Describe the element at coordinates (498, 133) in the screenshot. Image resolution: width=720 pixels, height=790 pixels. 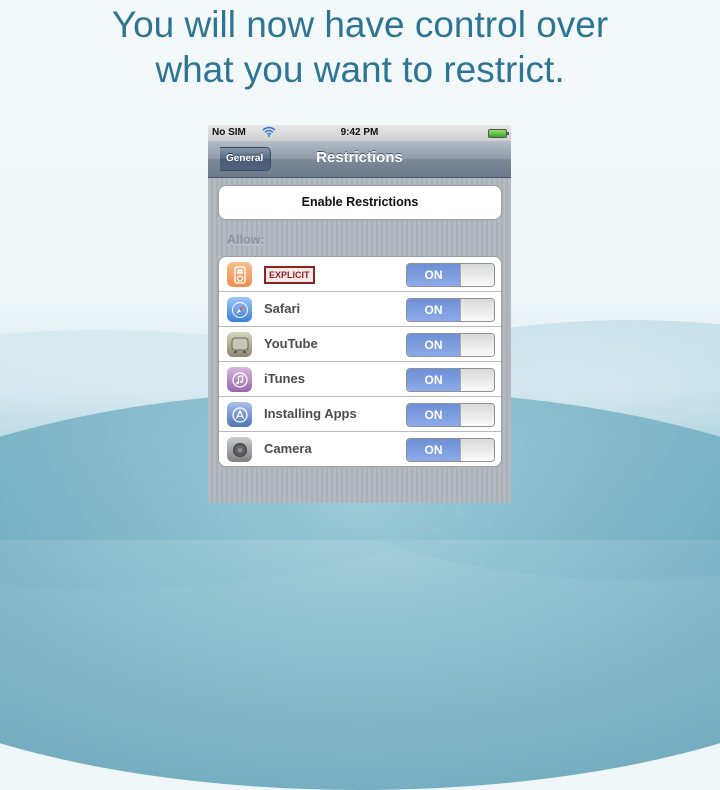
I see `battery-icon` at that location.